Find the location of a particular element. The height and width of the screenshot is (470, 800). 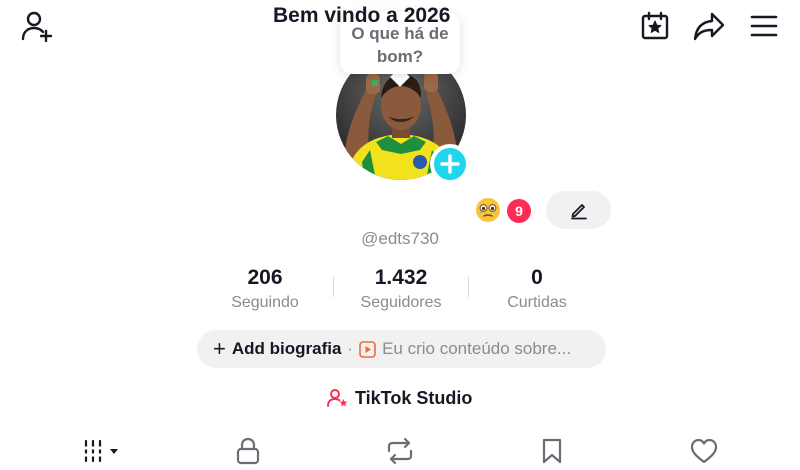

pencil-icon is located at coordinates (578, 212).